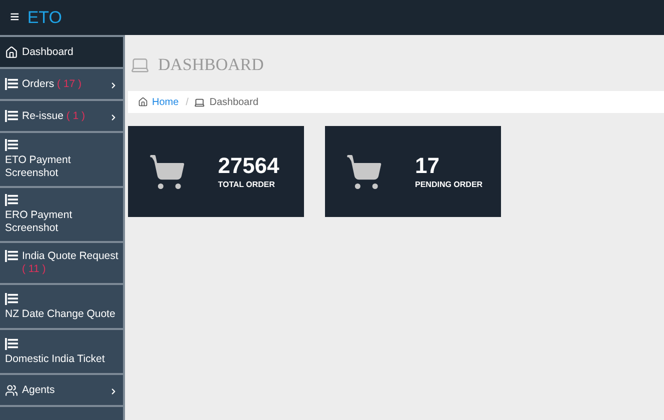 The image size is (664, 420). Describe the element at coordinates (211, 65) in the screenshot. I see `page-title: DASHBOARD` at that location.